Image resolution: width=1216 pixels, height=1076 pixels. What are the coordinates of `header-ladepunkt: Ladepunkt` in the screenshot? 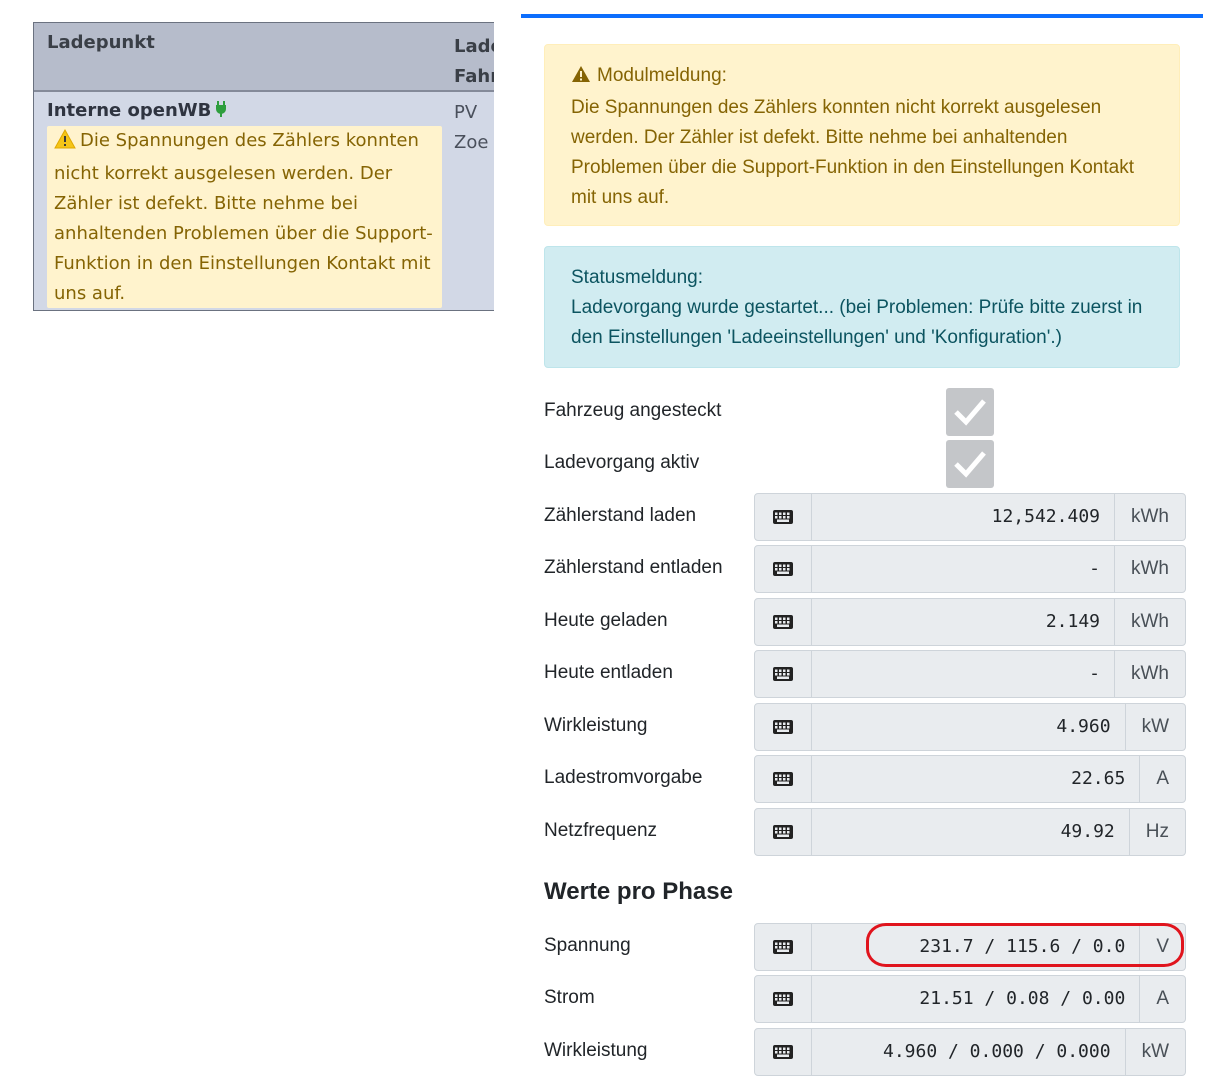 It's located at (101, 42).